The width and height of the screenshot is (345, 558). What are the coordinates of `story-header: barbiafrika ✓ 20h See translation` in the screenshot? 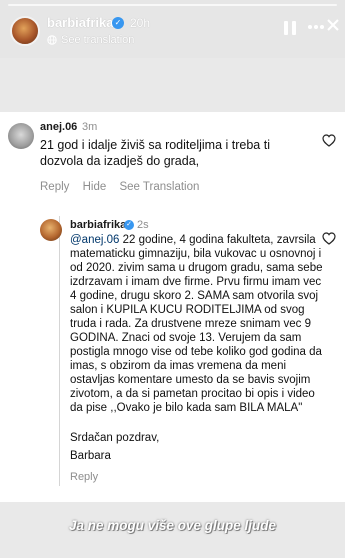 It's located at (172, 29).